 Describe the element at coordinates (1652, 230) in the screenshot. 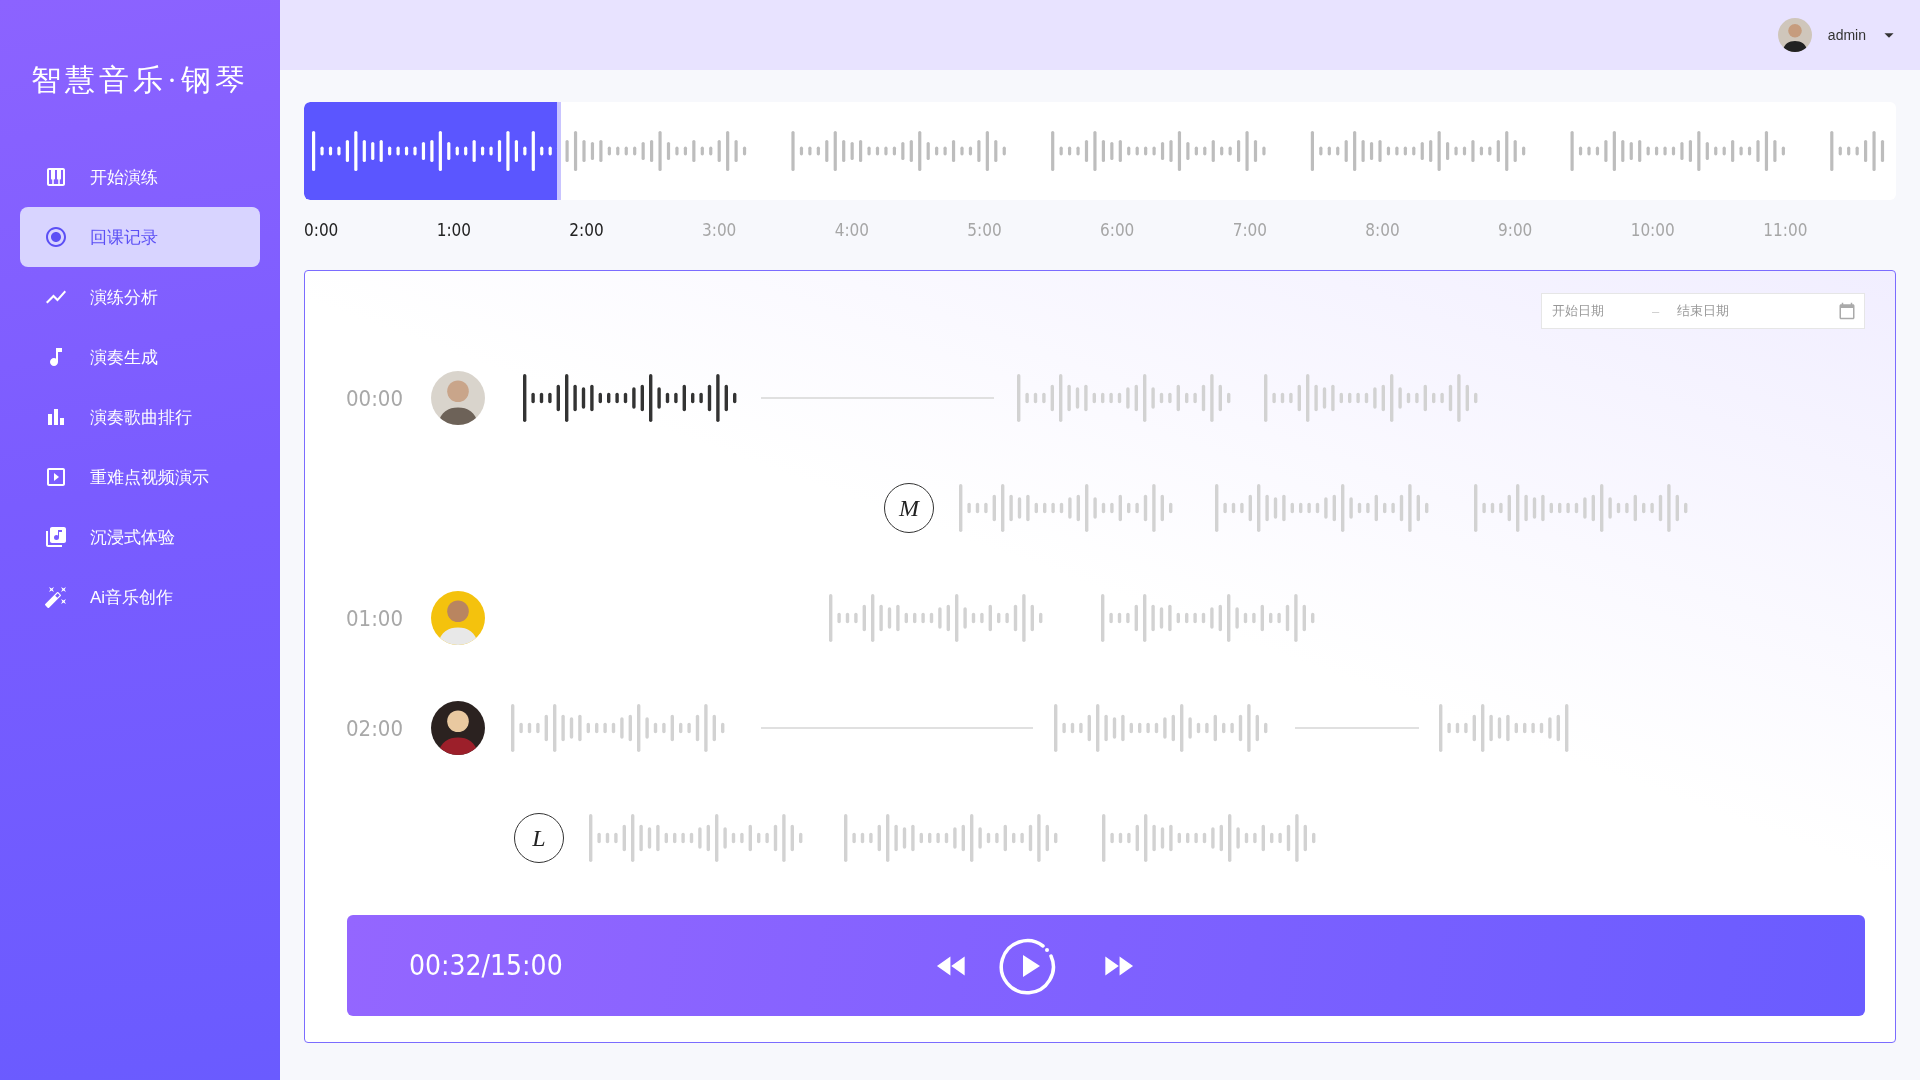

I see `time-tick-label: 10:00` at that location.